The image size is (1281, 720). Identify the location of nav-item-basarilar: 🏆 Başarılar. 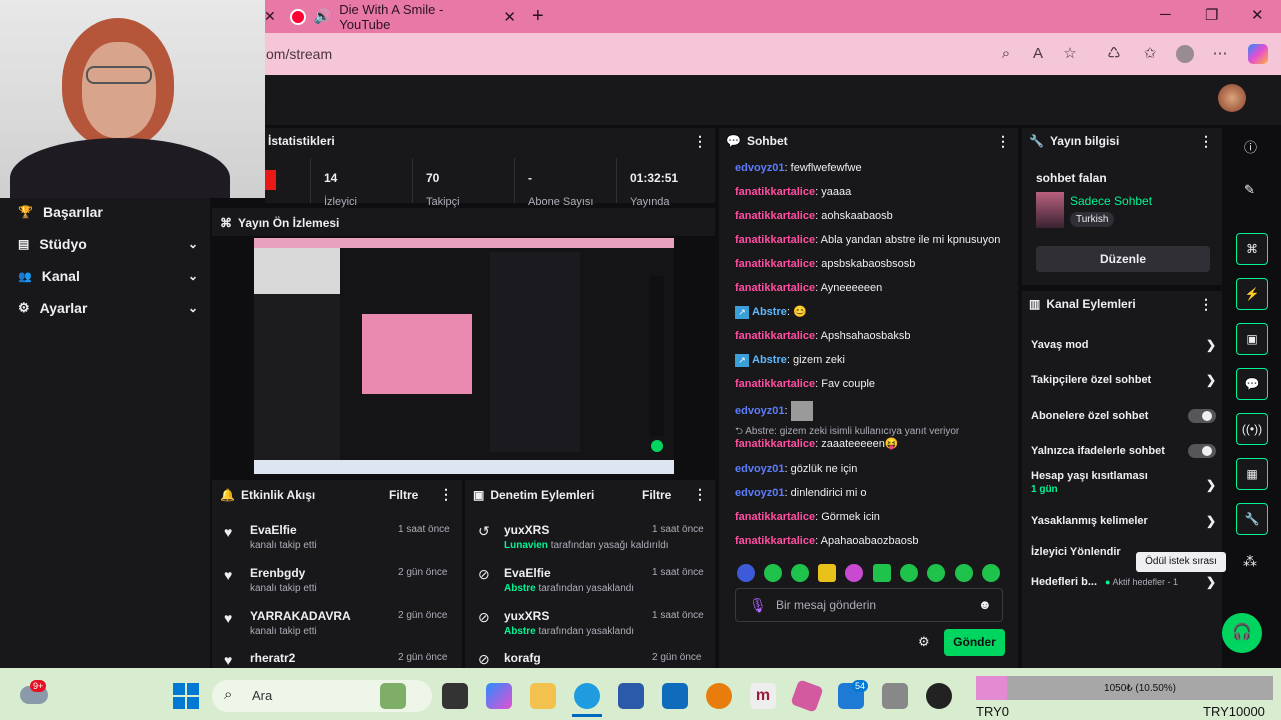
(108, 212).